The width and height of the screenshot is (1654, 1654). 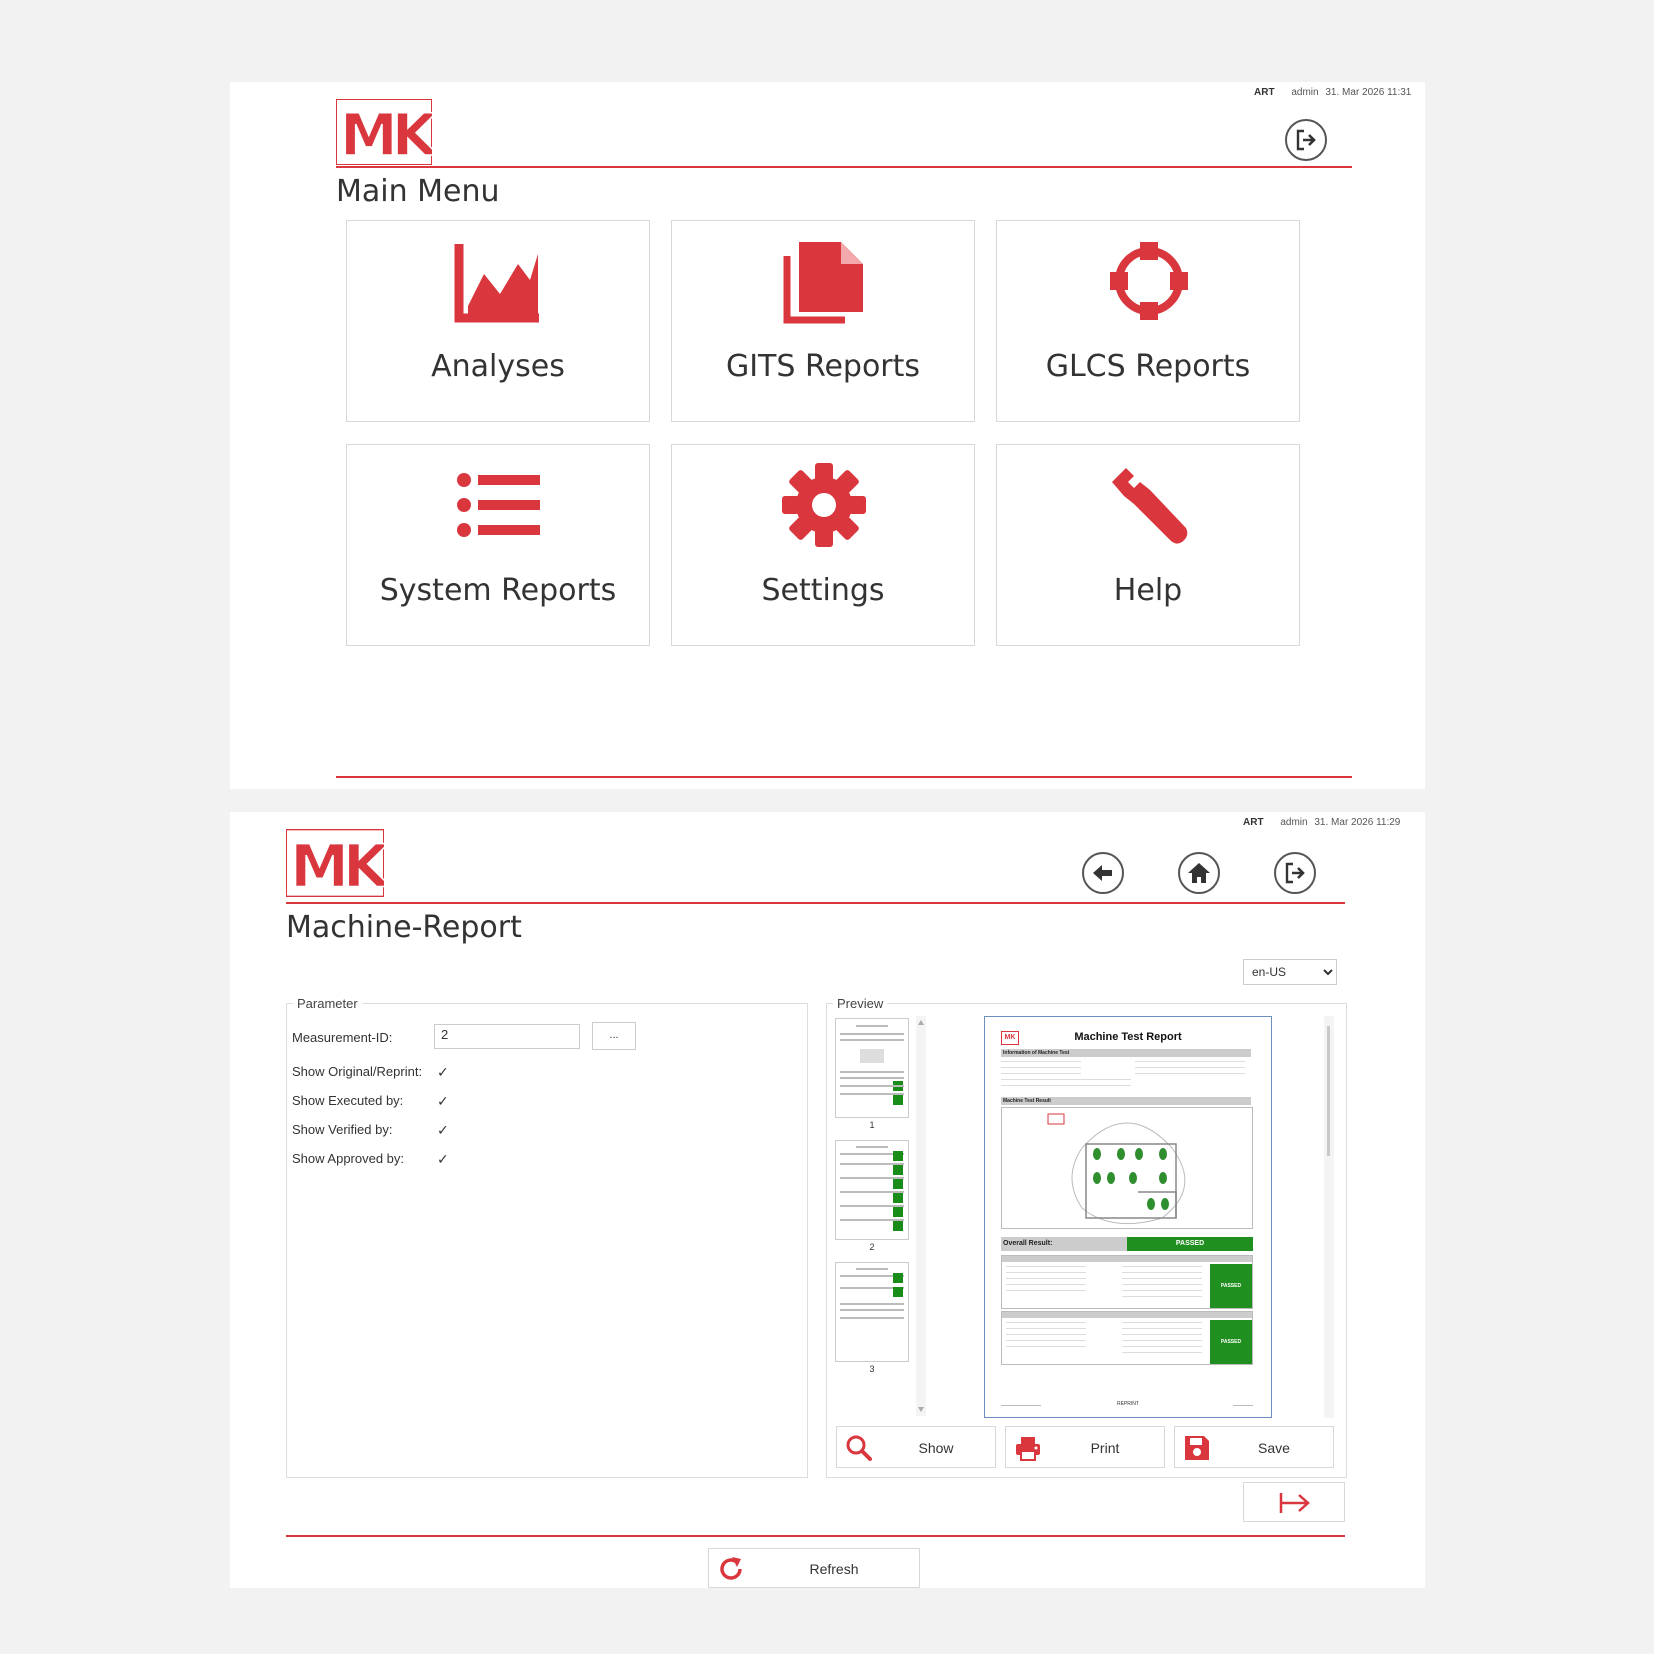 I want to click on tile-label: GITS Reports, so click(x=823, y=366).